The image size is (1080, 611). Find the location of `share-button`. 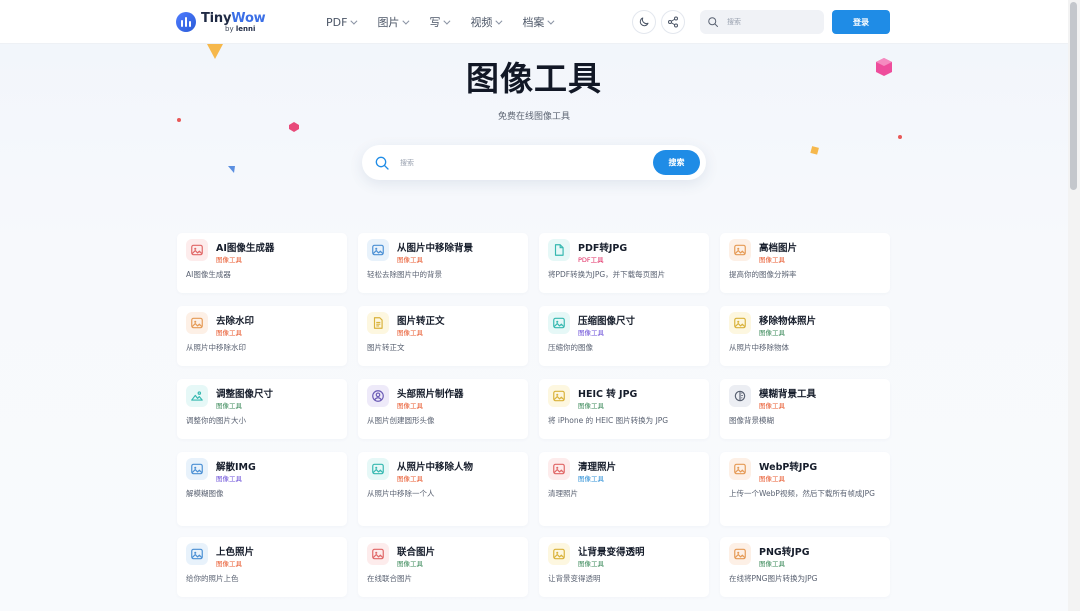

share-button is located at coordinates (673, 22).